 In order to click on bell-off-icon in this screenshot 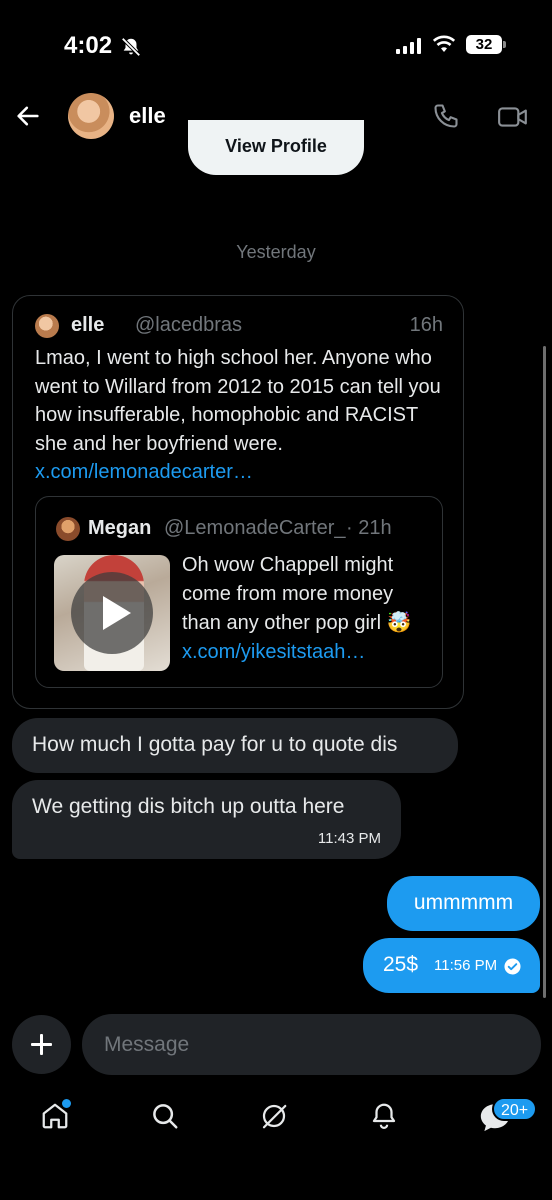, I will do `click(131, 49)`.